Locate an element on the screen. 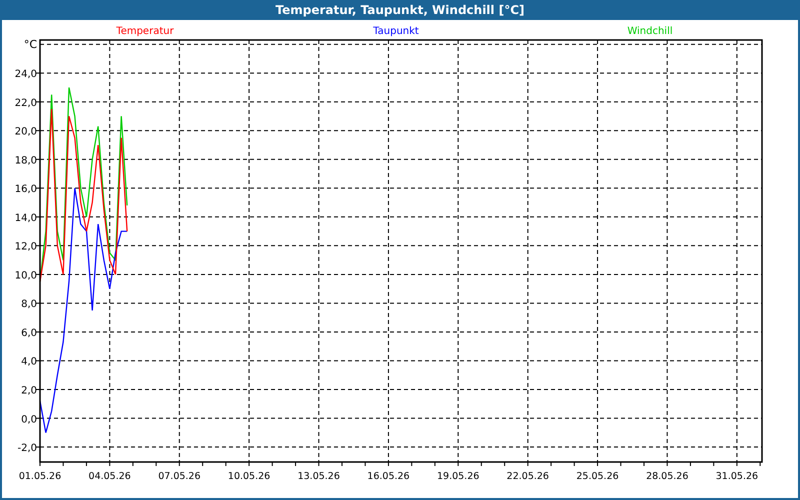  y-tick-label: 20,0 is located at coordinates (25, 132).